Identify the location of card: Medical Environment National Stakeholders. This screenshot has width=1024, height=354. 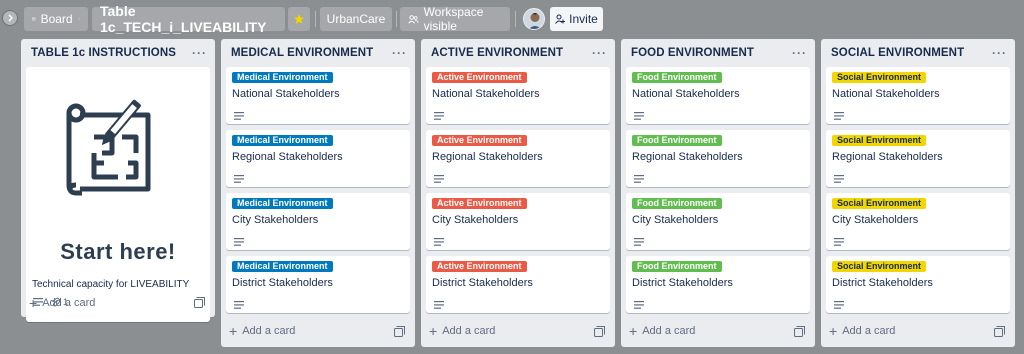
(318, 95).